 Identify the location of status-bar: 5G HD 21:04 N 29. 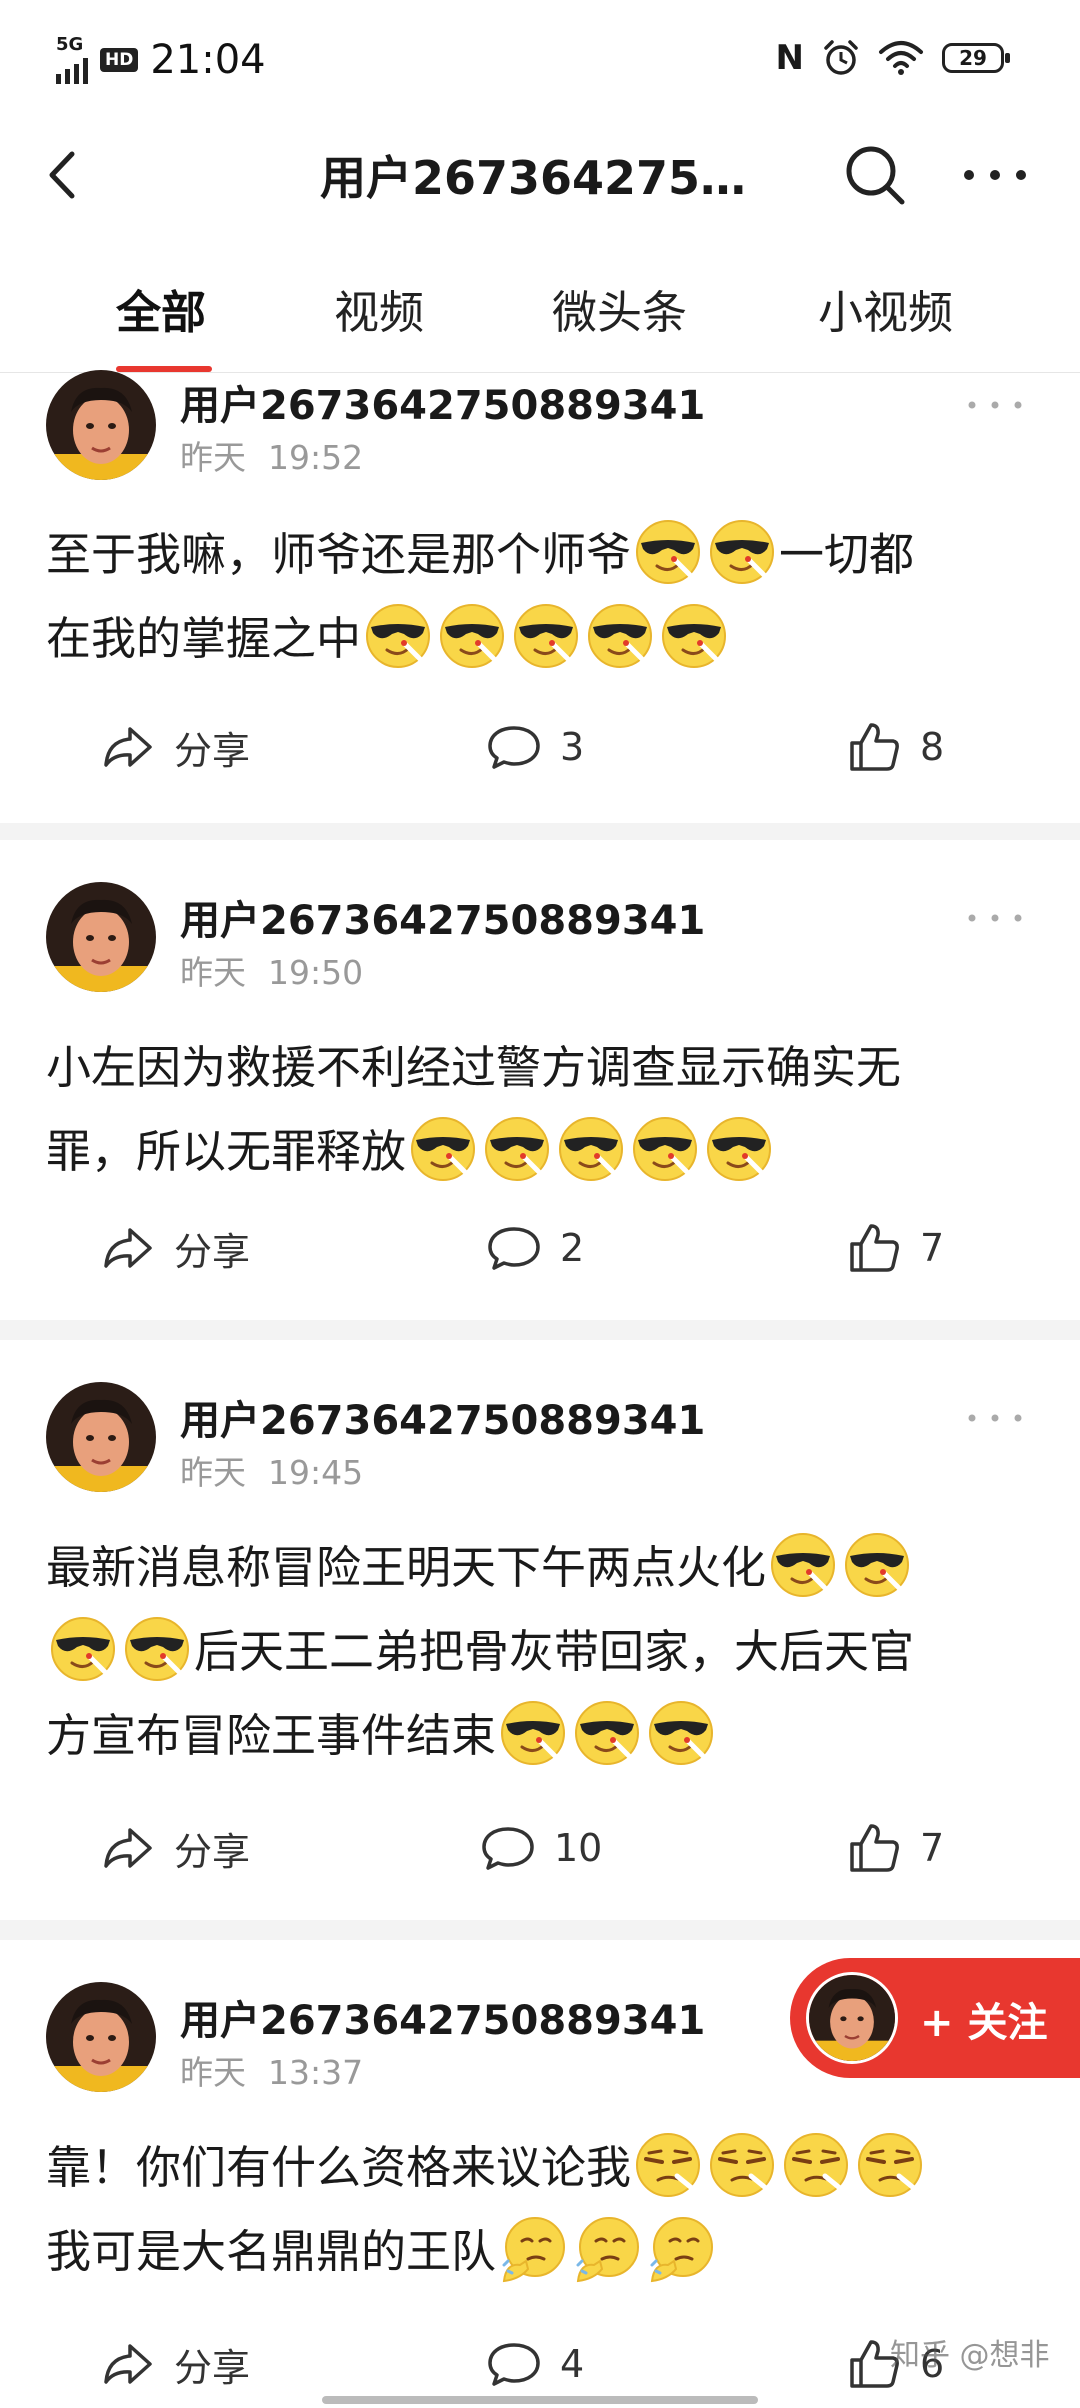
(540, 60).